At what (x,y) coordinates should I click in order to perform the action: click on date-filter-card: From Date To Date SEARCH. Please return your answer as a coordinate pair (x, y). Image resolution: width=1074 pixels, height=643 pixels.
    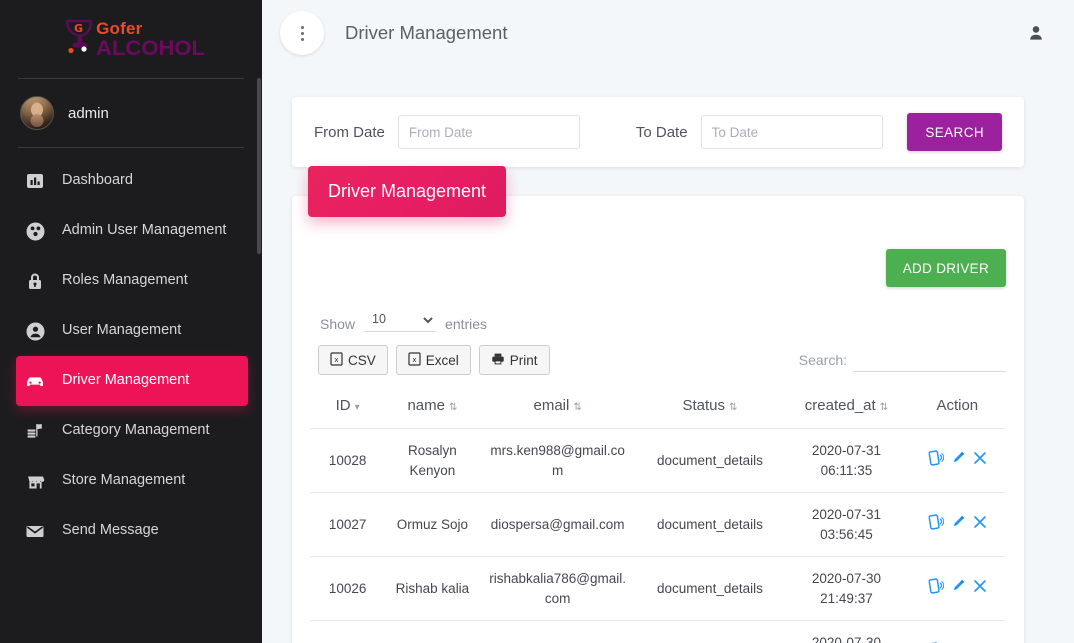
    Looking at the image, I should click on (658, 132).